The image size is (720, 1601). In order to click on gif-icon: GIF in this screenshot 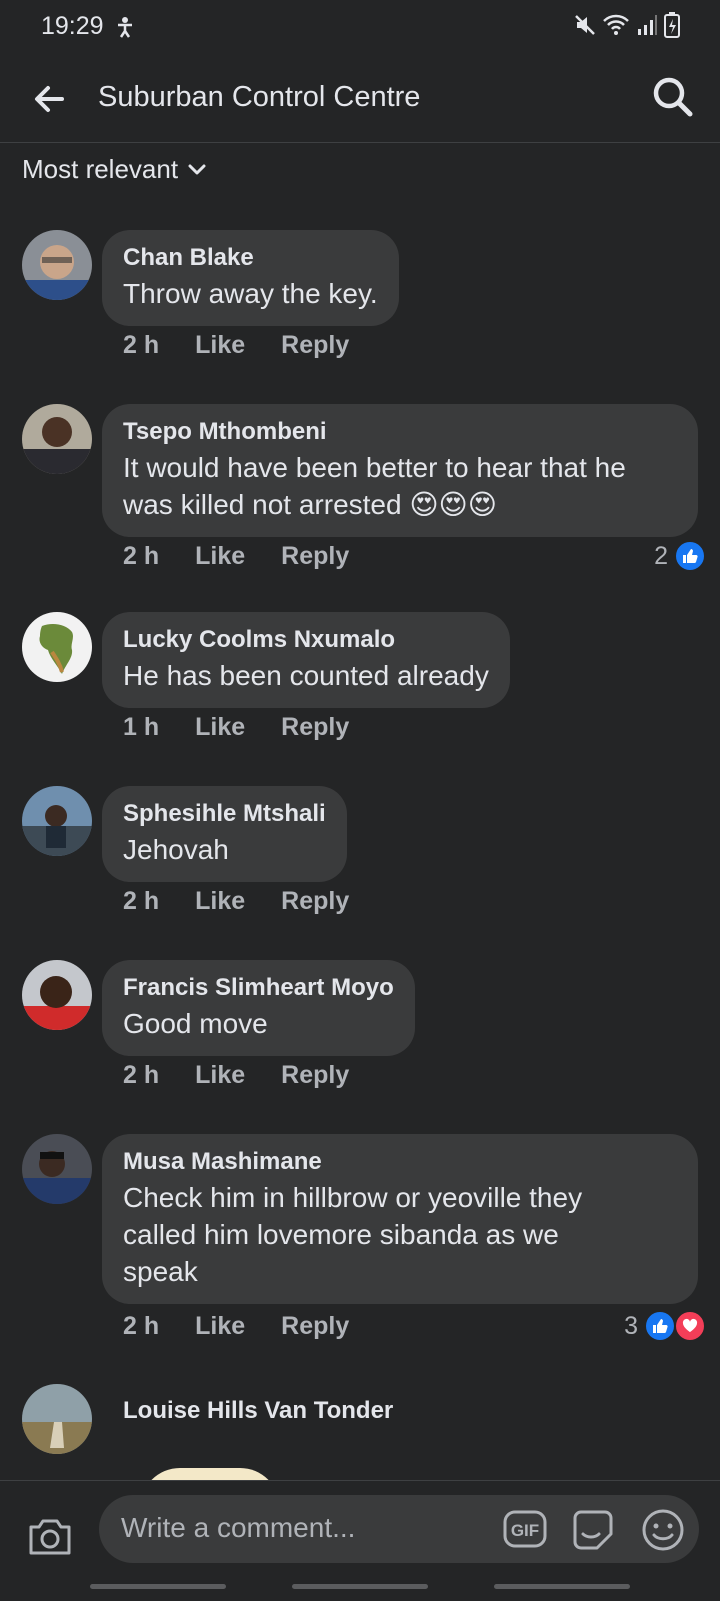, I will do `click(525, 1529)`.